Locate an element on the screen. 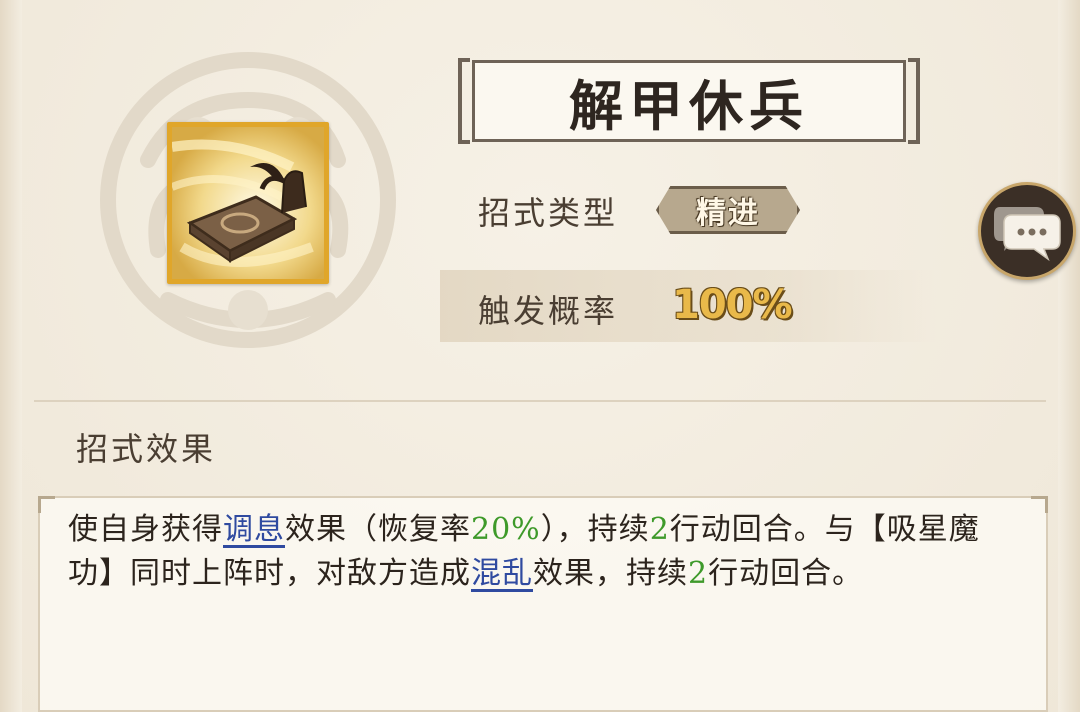 This screenshot has height=712, width=1080. skill-title-frame: 解甲休兵 is located at coordinates (689, 101).